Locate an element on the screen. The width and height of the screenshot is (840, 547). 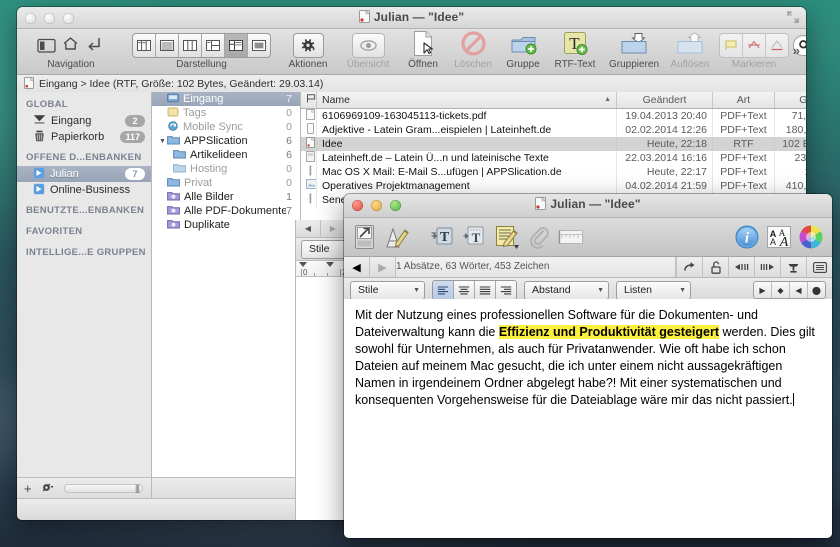
toolbar-label-oeffnen: Öffnen is located at coordinates (423, 64).